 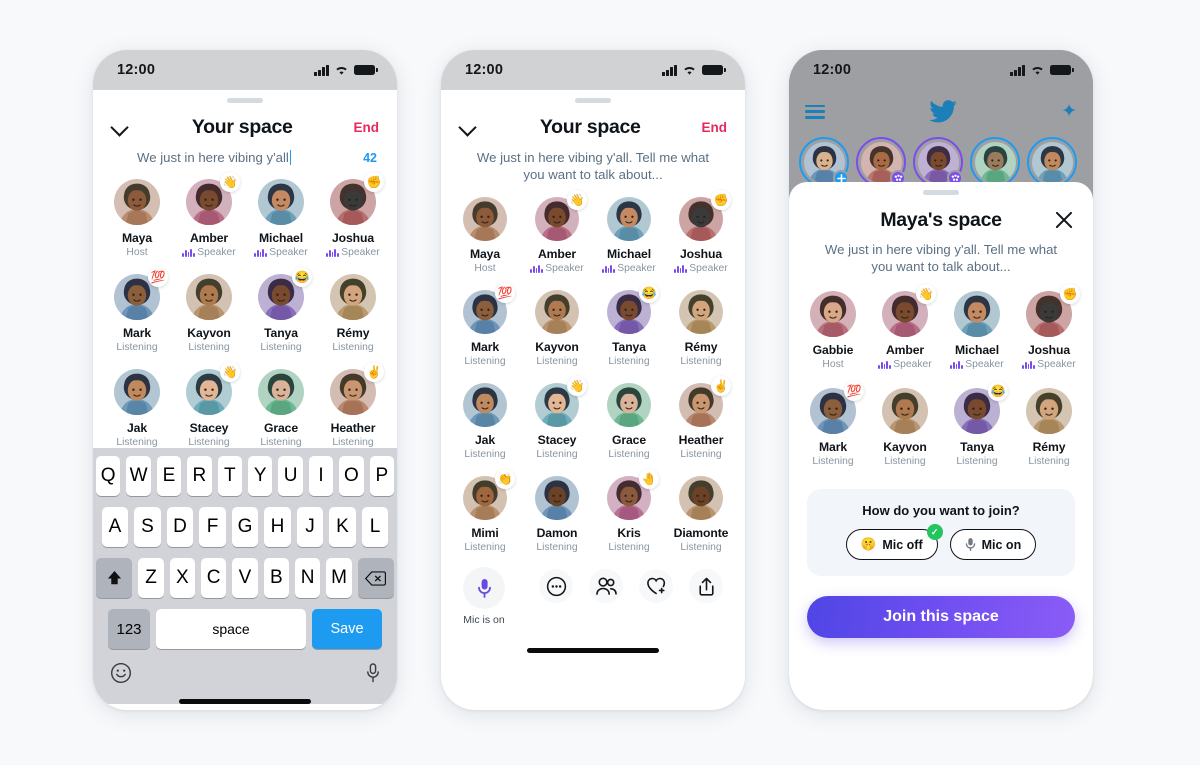 I want to click on key-u: U, so click(x=290, y=476).